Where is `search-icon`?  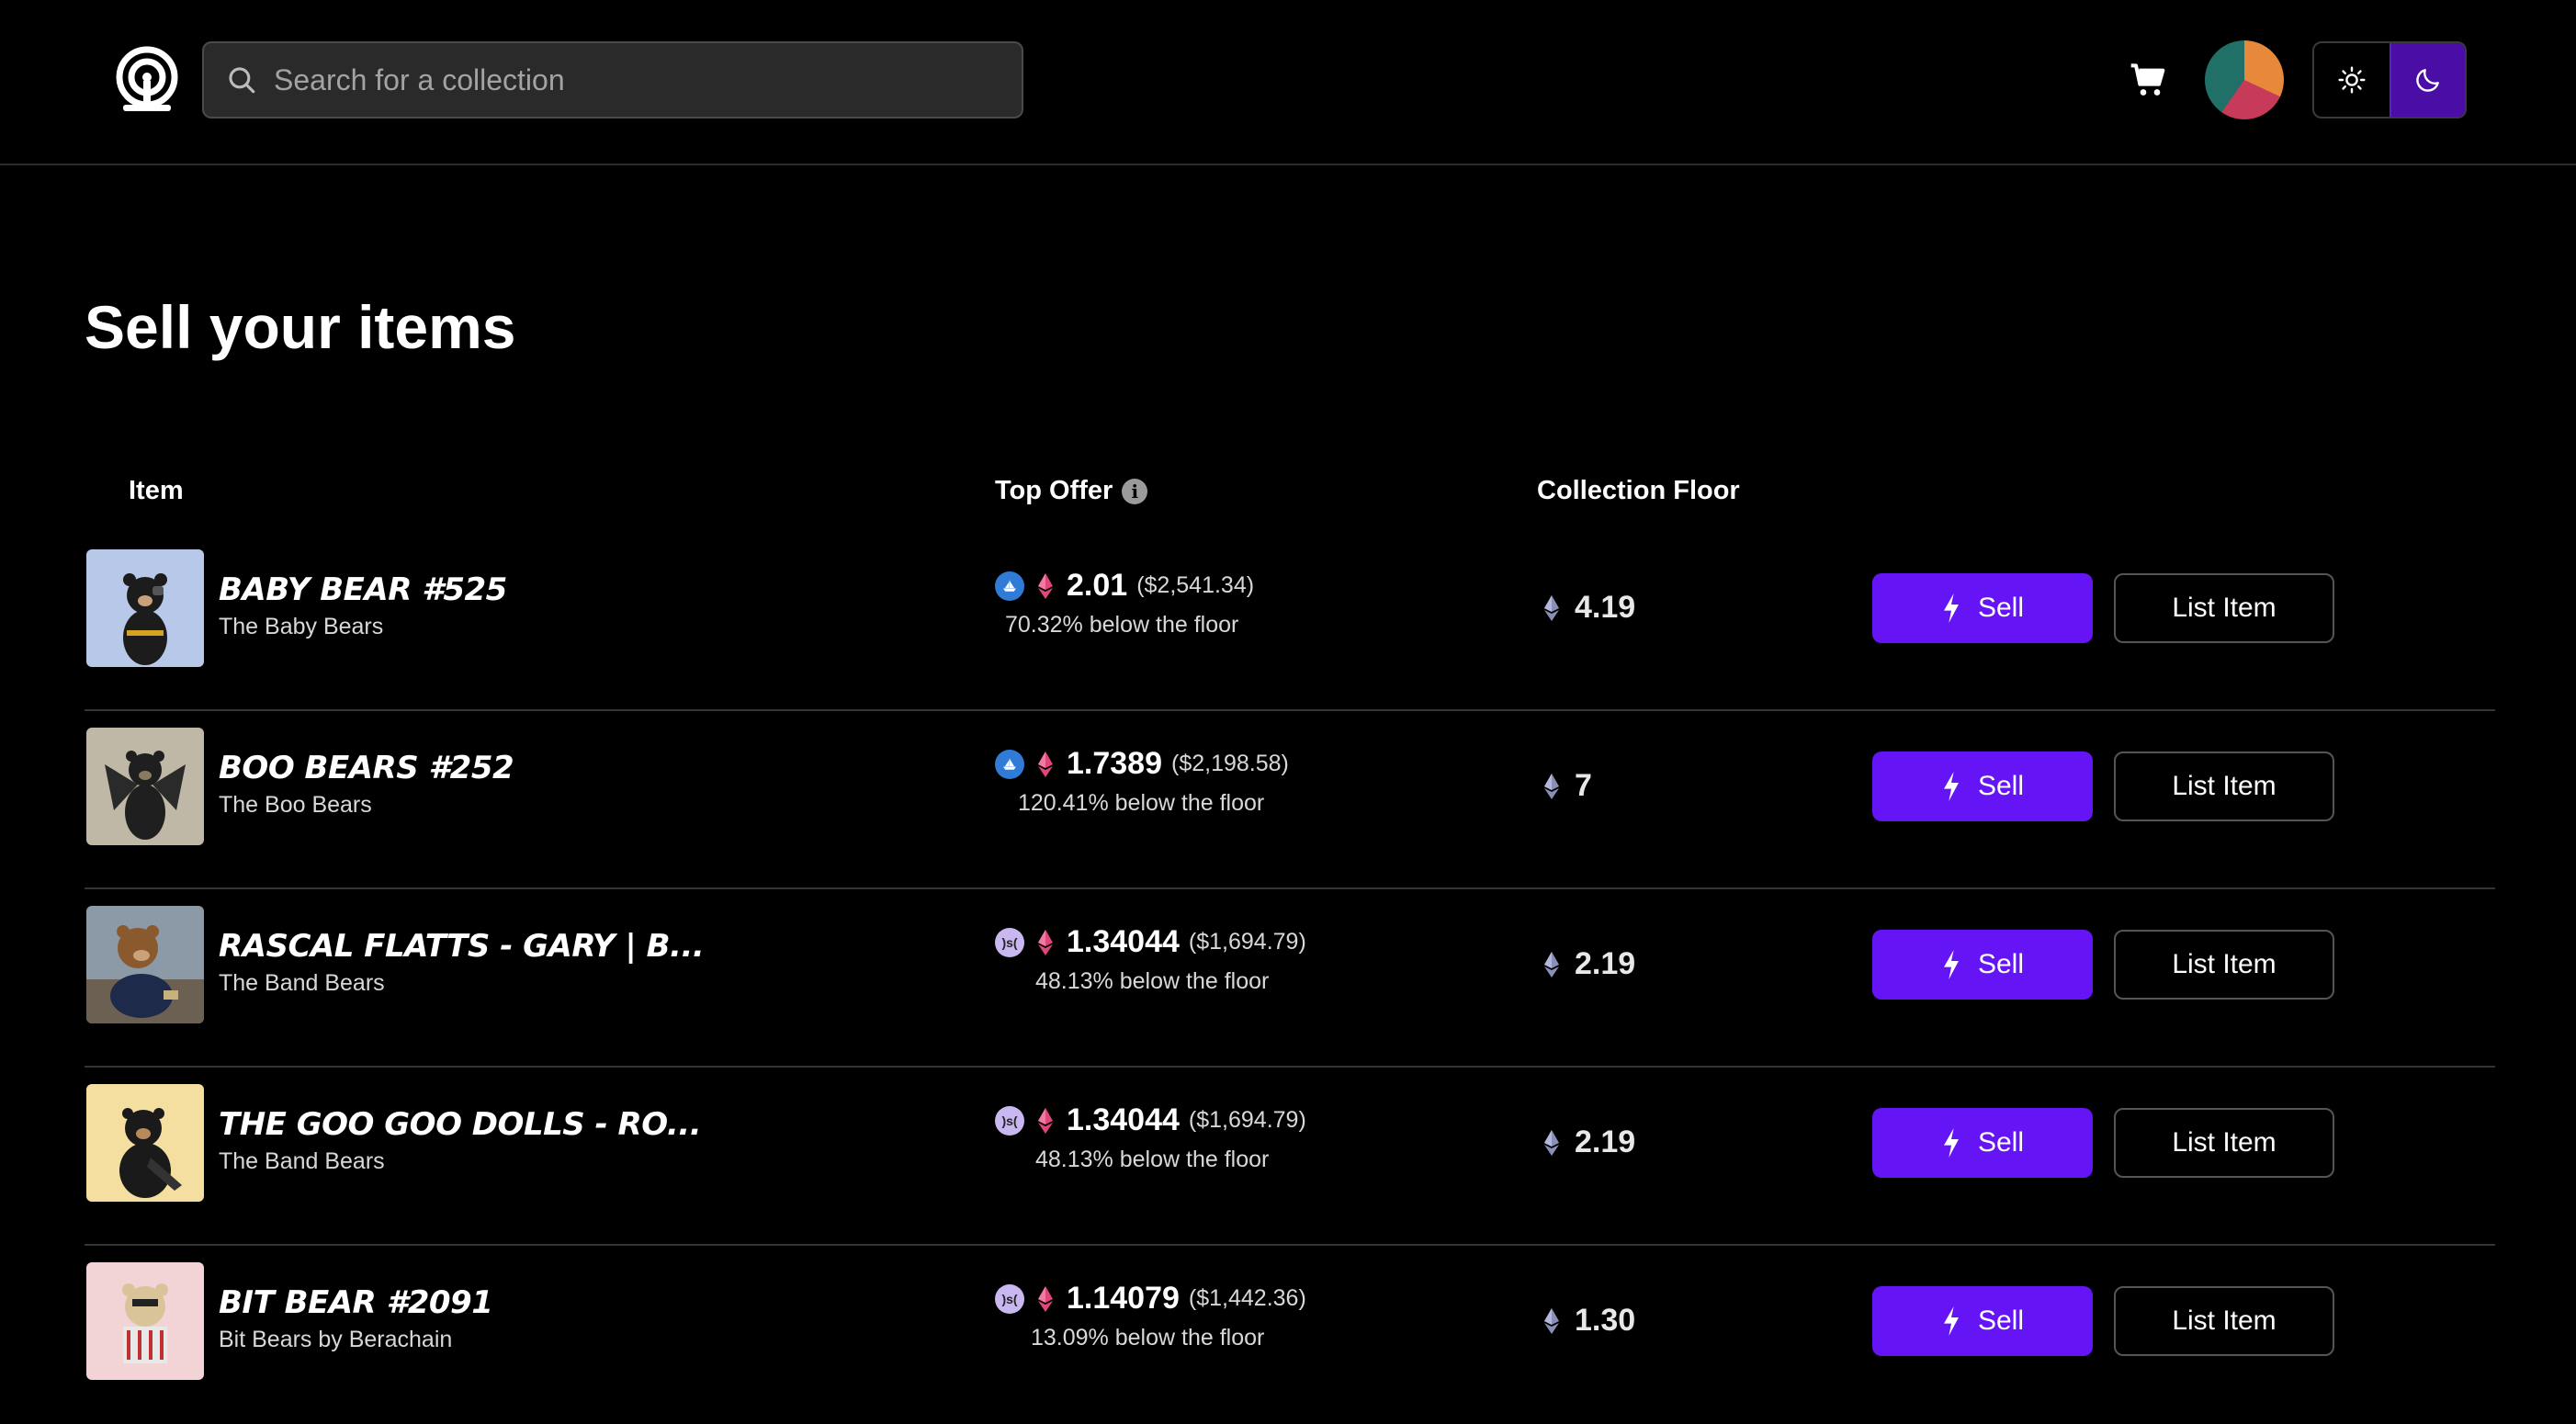 search-icon is located at coordinates (242, 80).